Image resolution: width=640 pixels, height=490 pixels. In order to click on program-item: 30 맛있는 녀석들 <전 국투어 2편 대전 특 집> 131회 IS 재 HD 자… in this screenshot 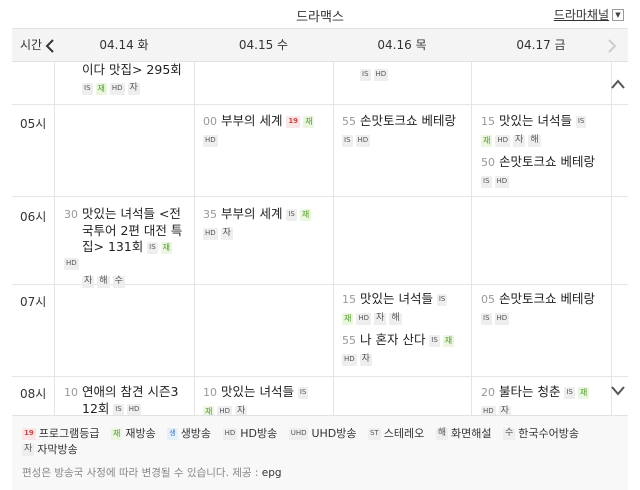, I will do `click(128, 247)`.